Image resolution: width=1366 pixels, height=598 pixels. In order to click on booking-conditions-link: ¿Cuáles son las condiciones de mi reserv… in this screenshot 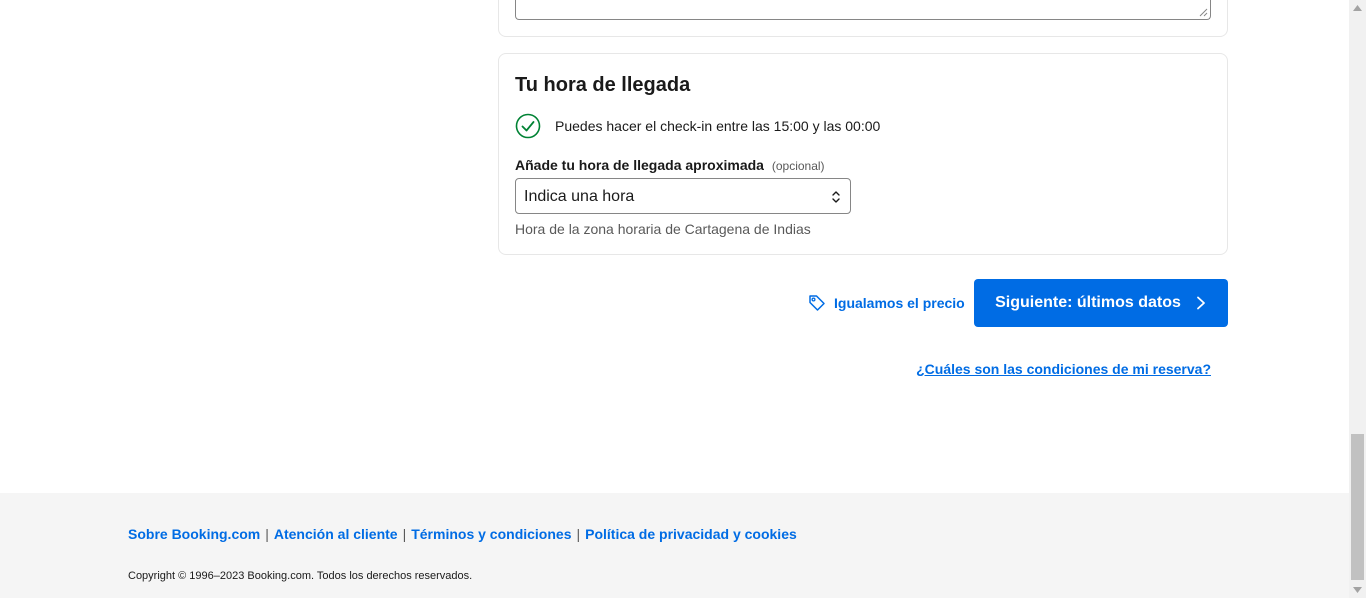, I will do `click(1063, 369)`.